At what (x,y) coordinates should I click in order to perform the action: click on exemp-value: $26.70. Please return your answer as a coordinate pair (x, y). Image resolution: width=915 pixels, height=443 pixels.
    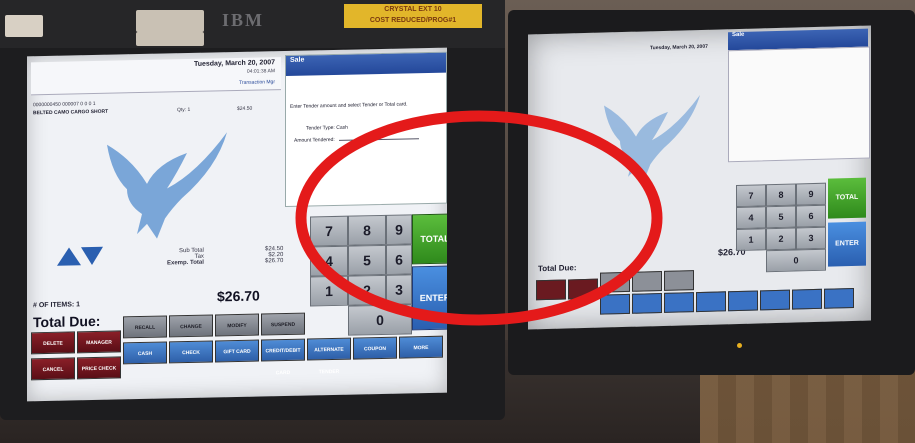
    Looking at the image, I should click on (274, 261).